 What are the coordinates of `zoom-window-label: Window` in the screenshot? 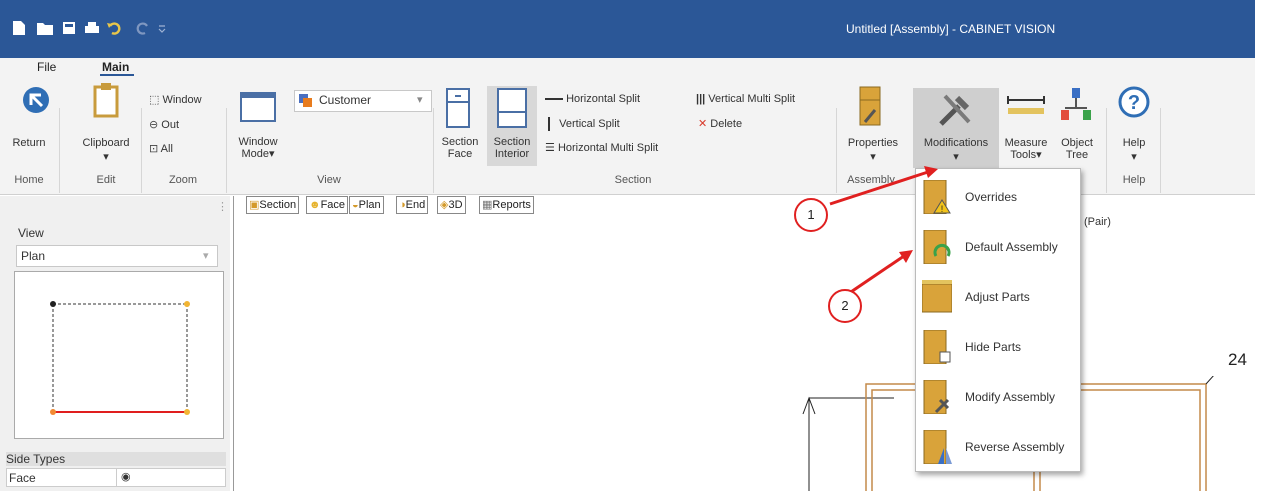 It's located at (182, 100).